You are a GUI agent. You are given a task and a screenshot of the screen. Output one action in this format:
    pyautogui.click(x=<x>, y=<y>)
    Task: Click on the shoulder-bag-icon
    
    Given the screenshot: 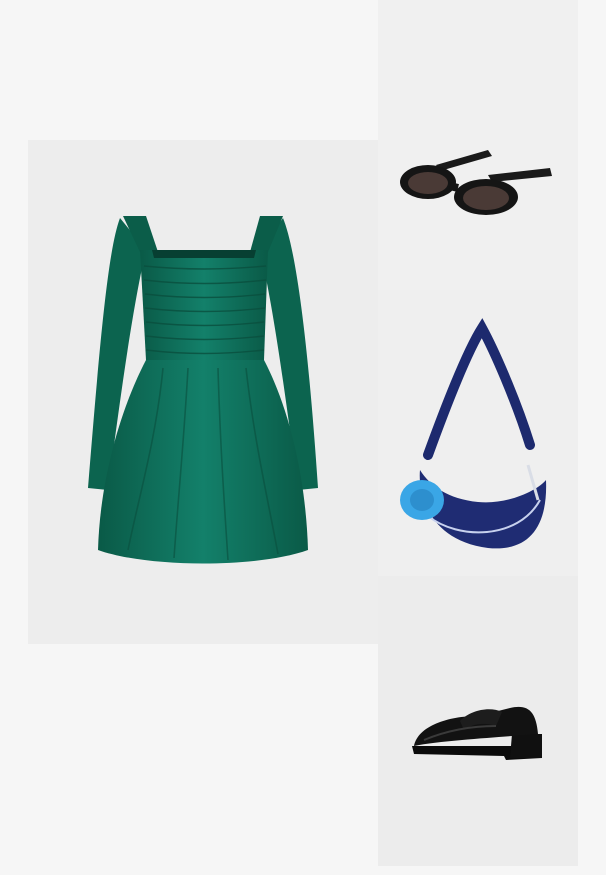 What is the action you would take?
    pyautogui.click(x=473, y=433)
    